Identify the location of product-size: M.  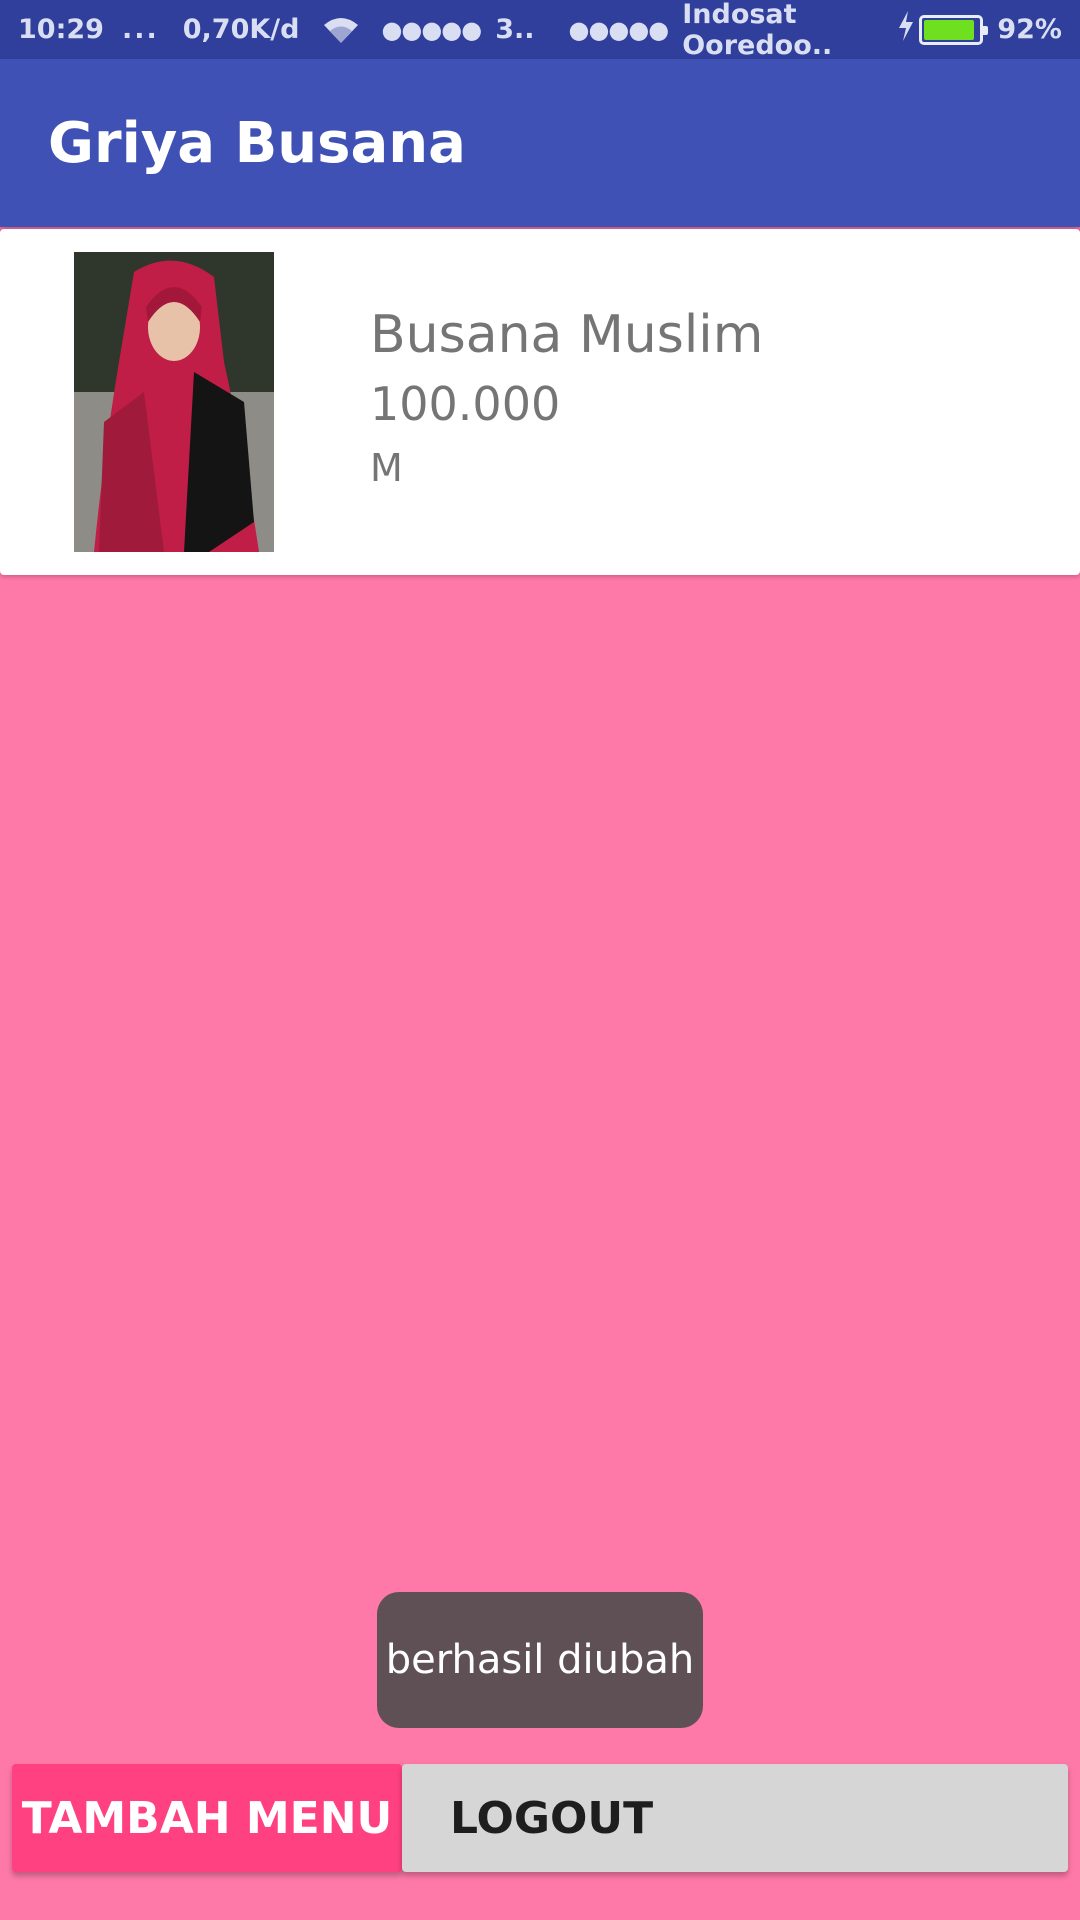
(386, 468).